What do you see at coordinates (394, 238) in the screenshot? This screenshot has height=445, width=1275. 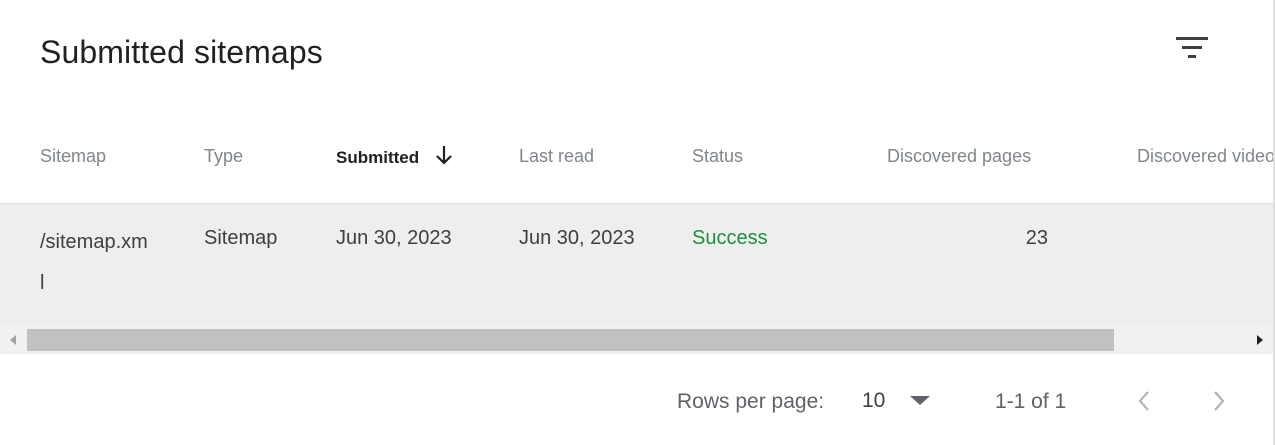 I see `cell-submitted: Jun 30, 2023` at bounding box center [394, 238].